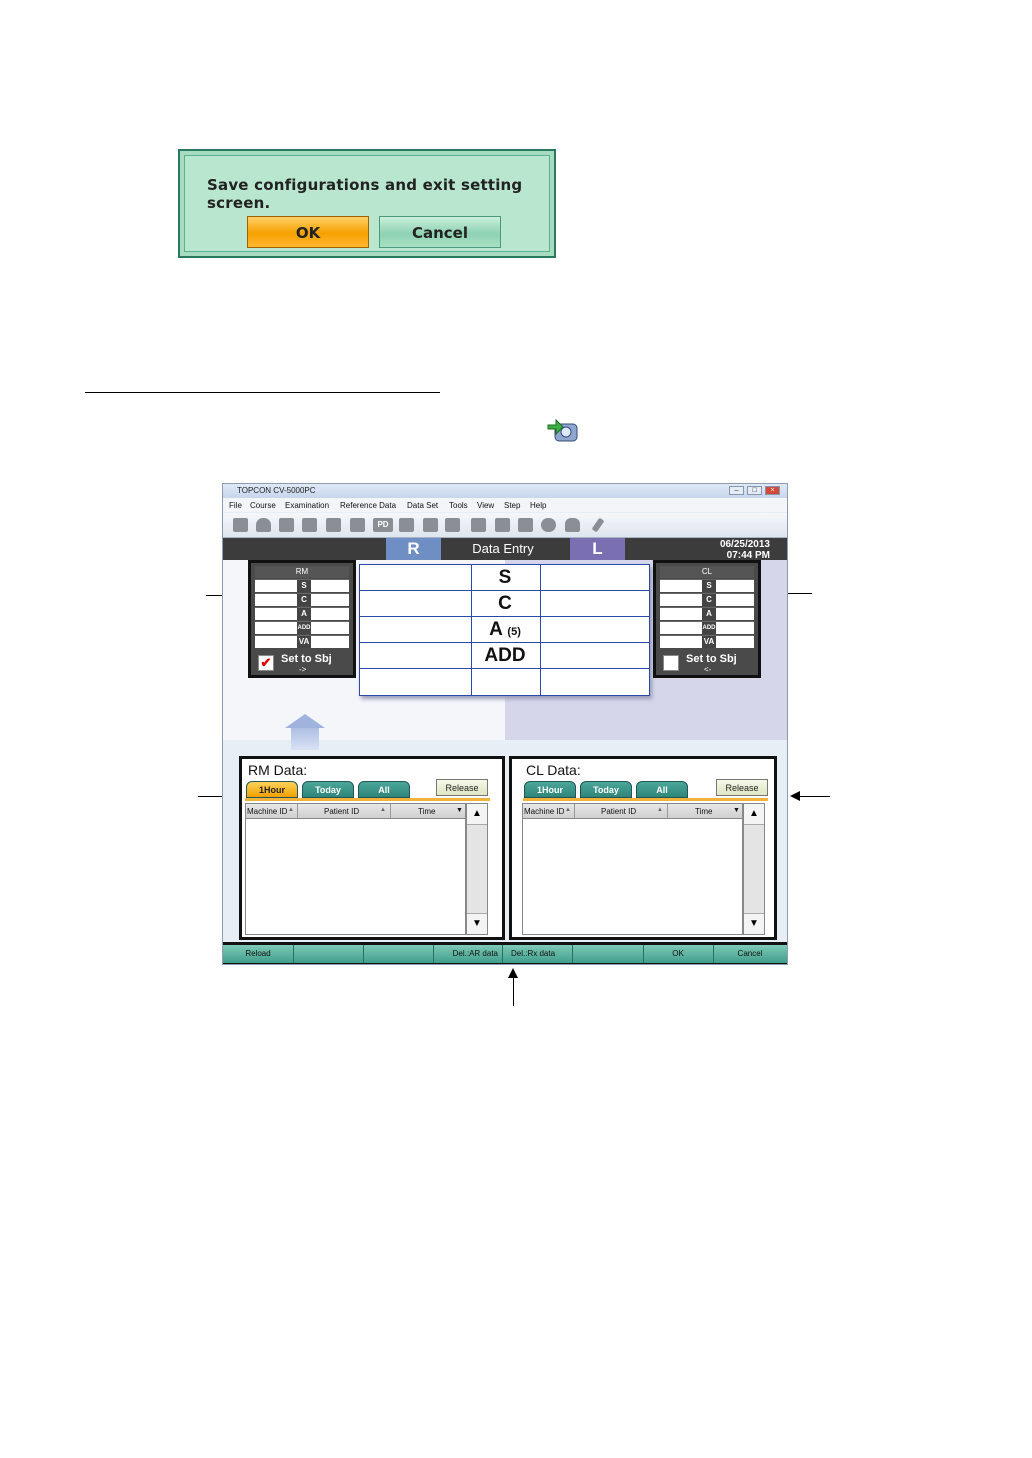 The height and width of the screenshot is (1458, 1032). What do you see at coordinates (266, 663) in the screenshot?
I see `rm-set-to-sbj-checkbox: ✔` at bounding box center [266, 663].